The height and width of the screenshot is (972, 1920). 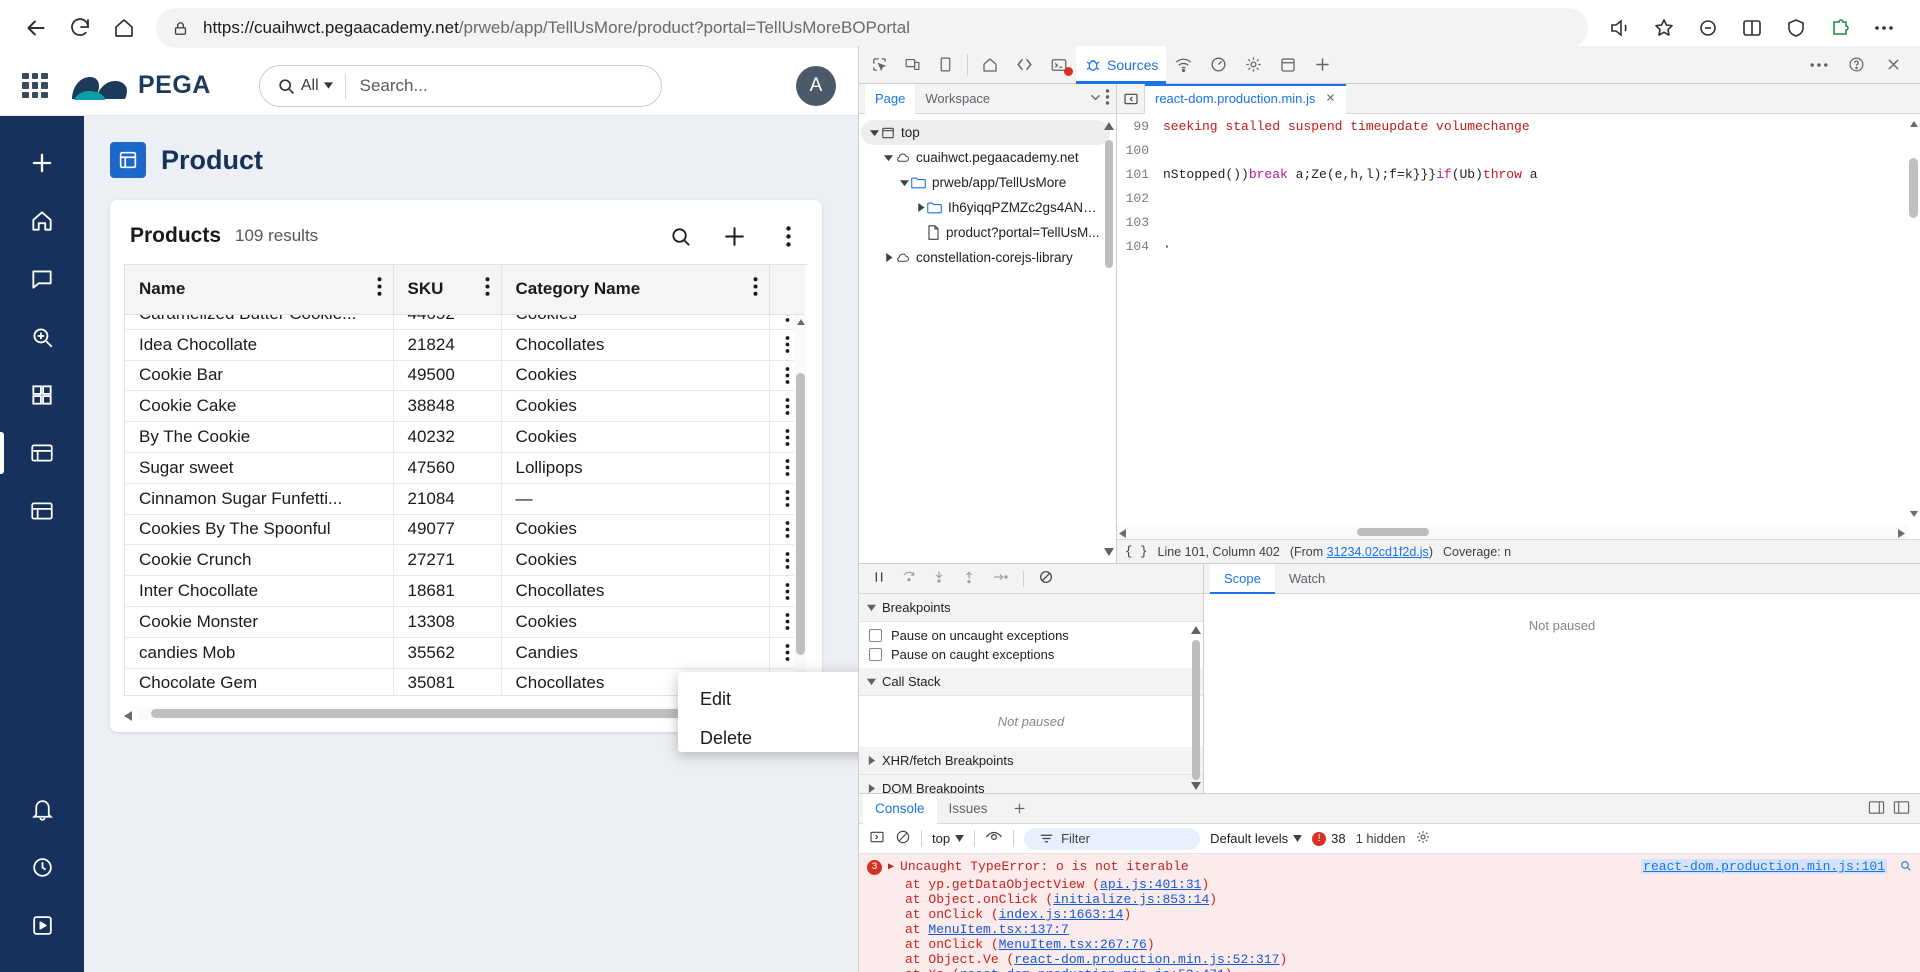 What do you see at coordinates (1061, 914) in the screenshot?
I see `stack-frame-link: index.js:1663:14` at bounding box center [1061, 914].